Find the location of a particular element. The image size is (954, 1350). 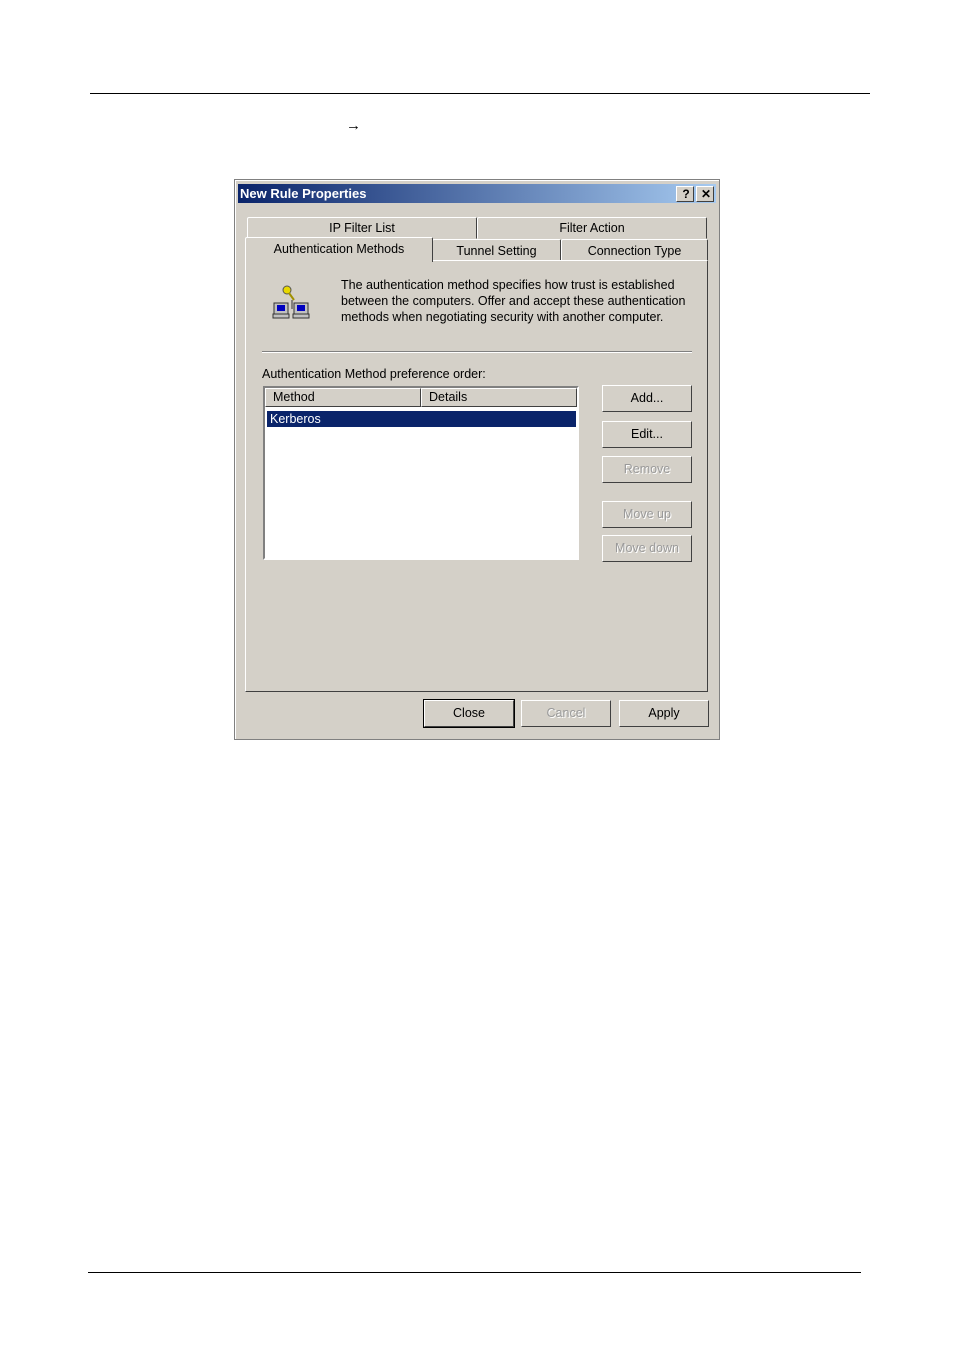

close-button: Close is located at coordinates (469, 713).